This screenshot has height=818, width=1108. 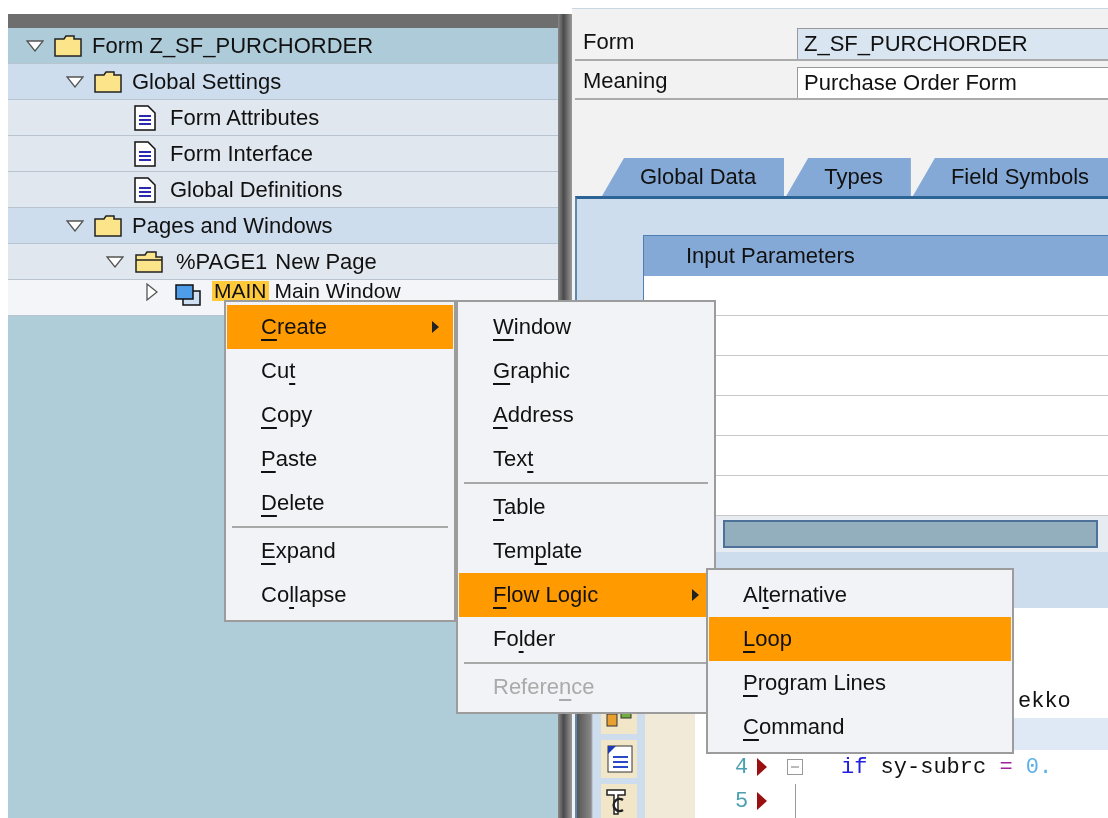 What do you see at coordinates (860, 727) in the screenshot?
I see `menu-item: Command` at bounding box center [860, 727].